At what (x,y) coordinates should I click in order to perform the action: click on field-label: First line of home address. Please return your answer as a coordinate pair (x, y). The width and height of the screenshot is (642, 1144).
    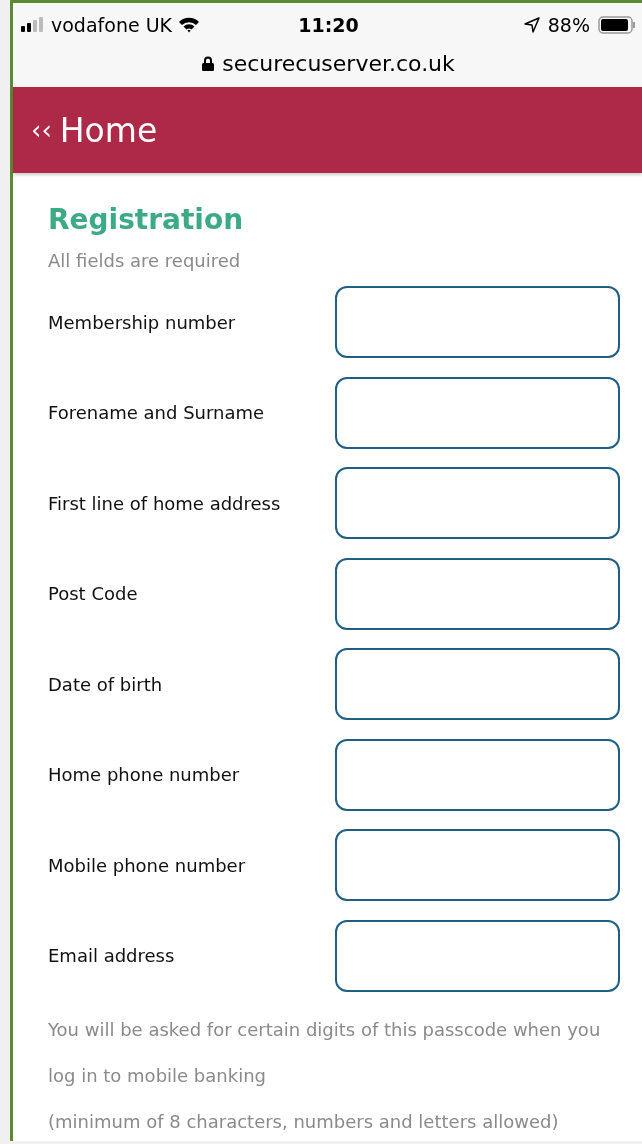
    Looking at the image, I should click on (165, 503).